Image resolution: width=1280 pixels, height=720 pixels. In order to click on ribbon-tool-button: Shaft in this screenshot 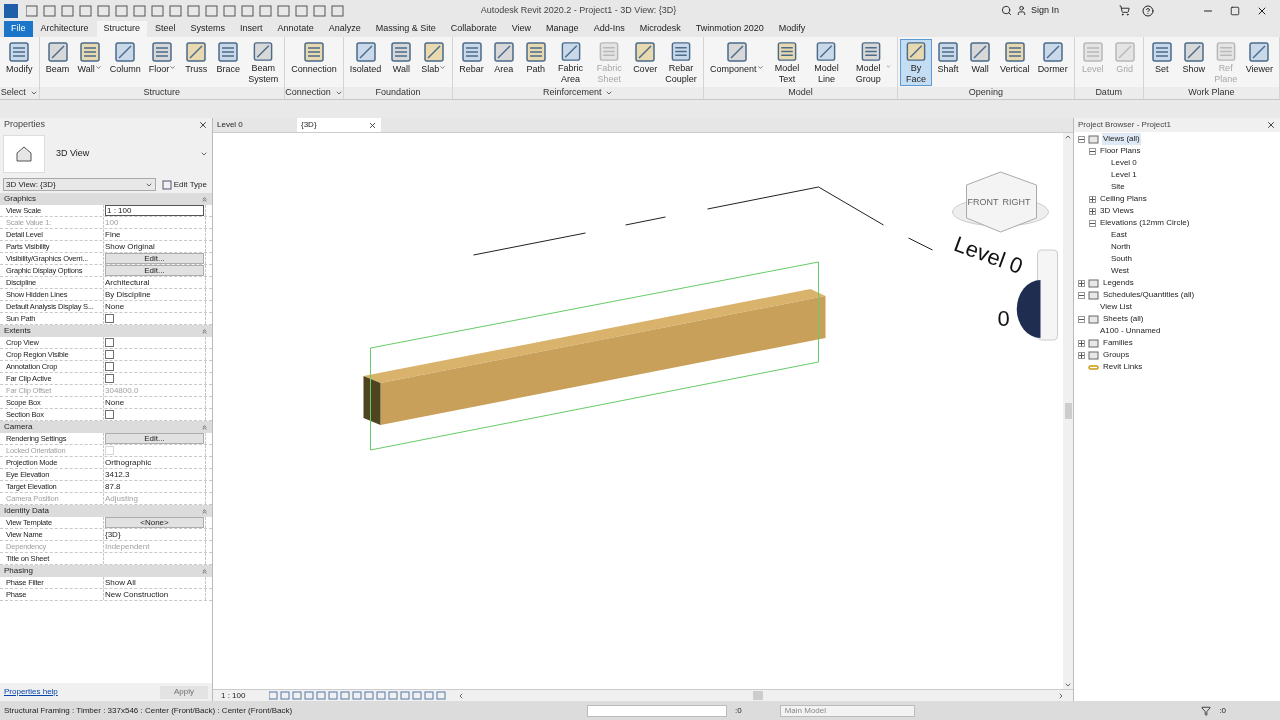, I will do `click(948, 62)`.